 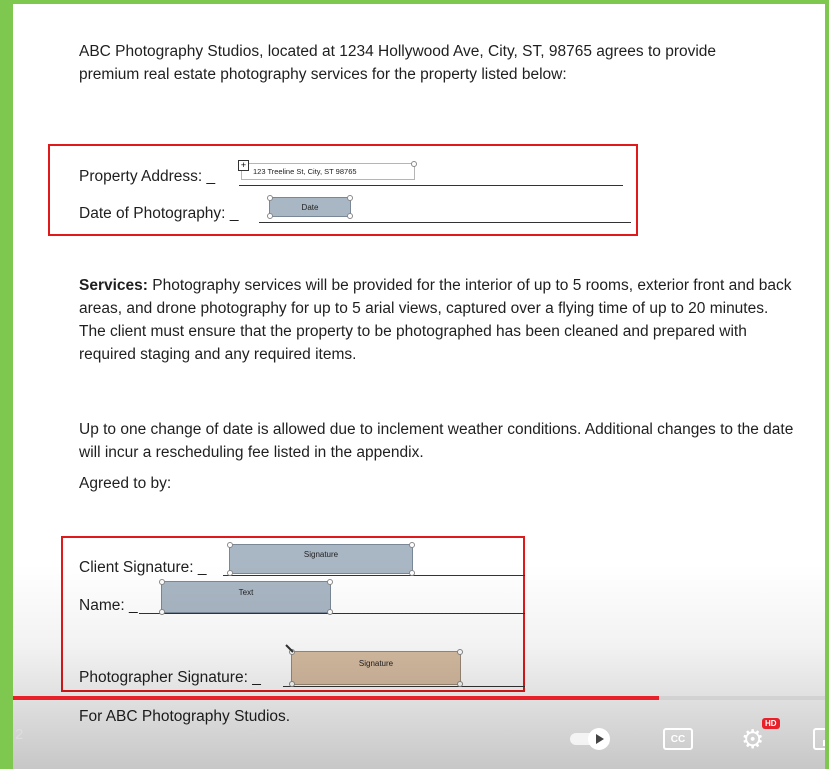 What do you see at coordinates (431, 185) in the screenshot?
I see `property-address-underline` at bounding box center [431, 185].